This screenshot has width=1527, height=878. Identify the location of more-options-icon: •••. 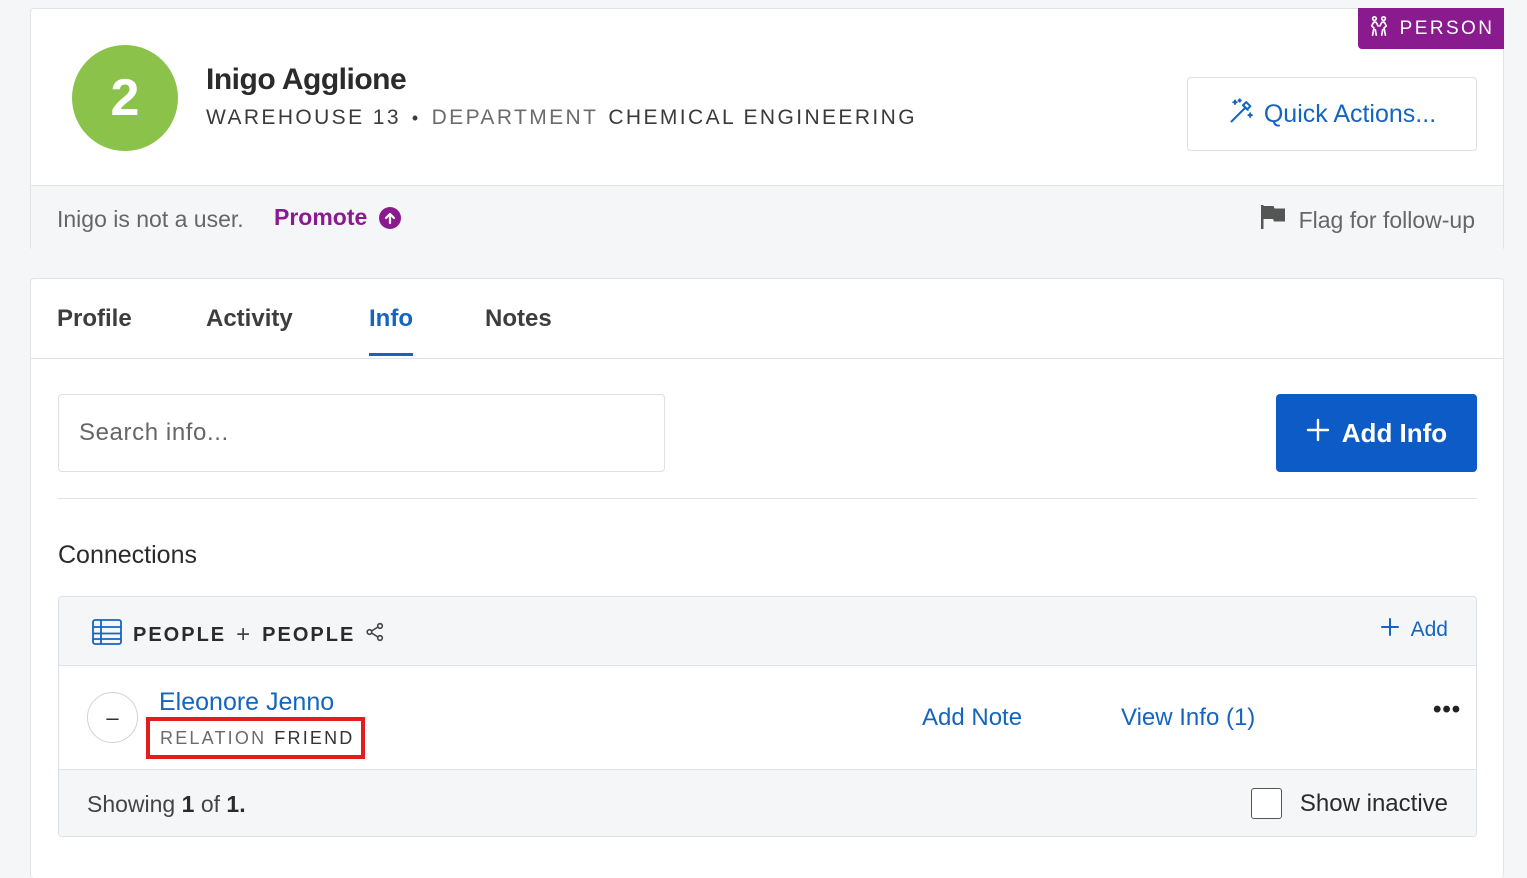
(1447, 710).